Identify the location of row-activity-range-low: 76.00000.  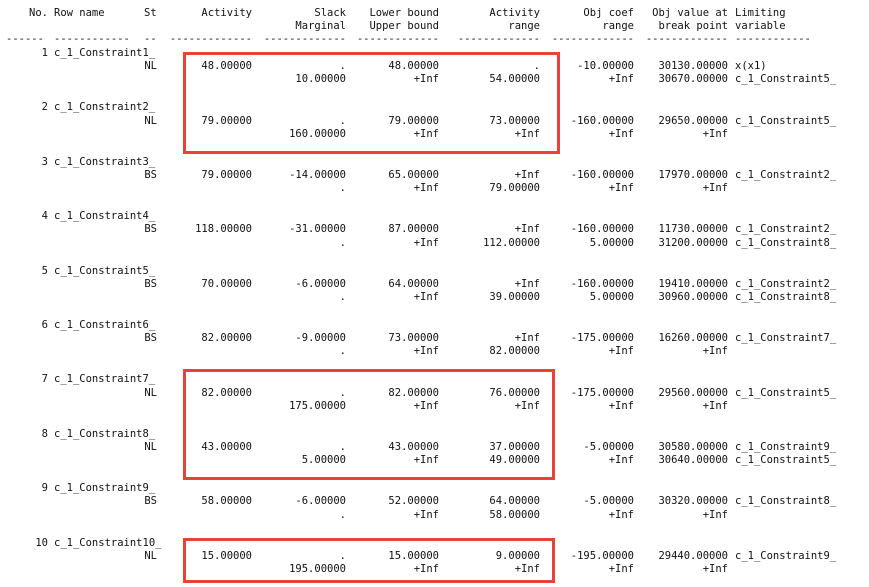
(514, 392).